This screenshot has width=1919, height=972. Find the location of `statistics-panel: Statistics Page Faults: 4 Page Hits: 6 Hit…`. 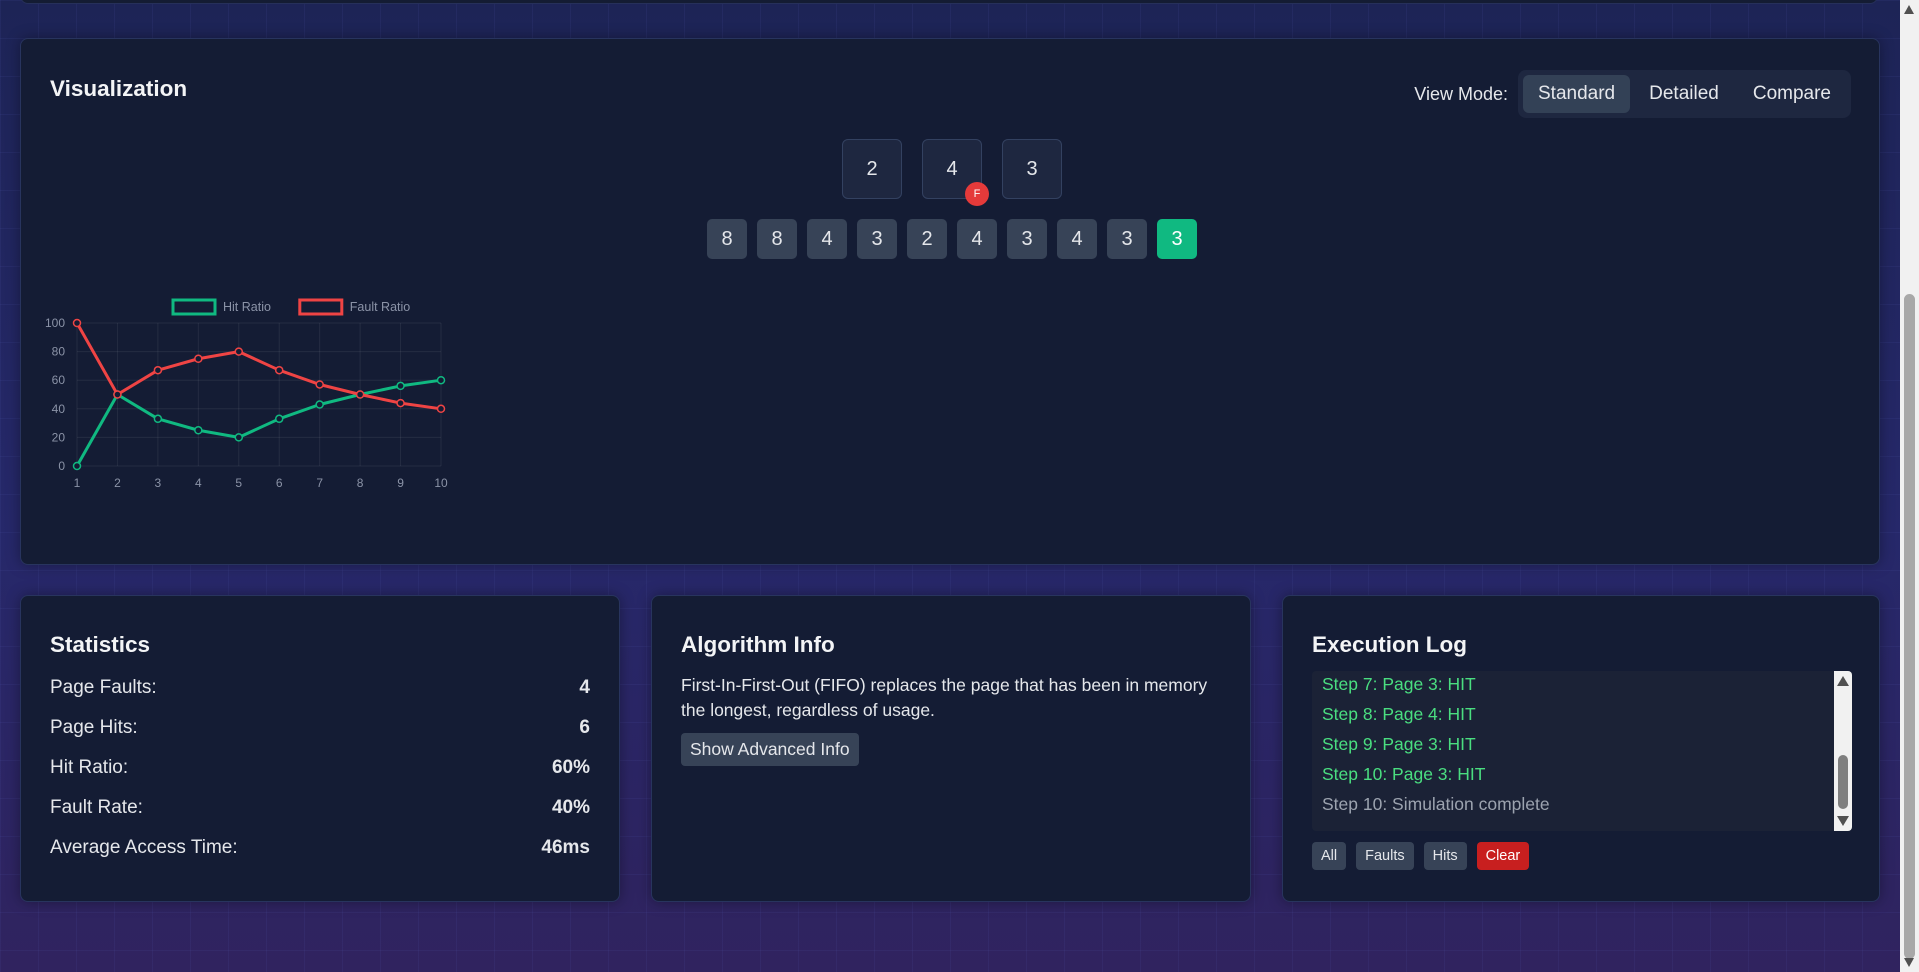

statistics-panel: Statistics Page Faults: 4 Page Hits: 6 Hit… is located at coordinates (320, 748).